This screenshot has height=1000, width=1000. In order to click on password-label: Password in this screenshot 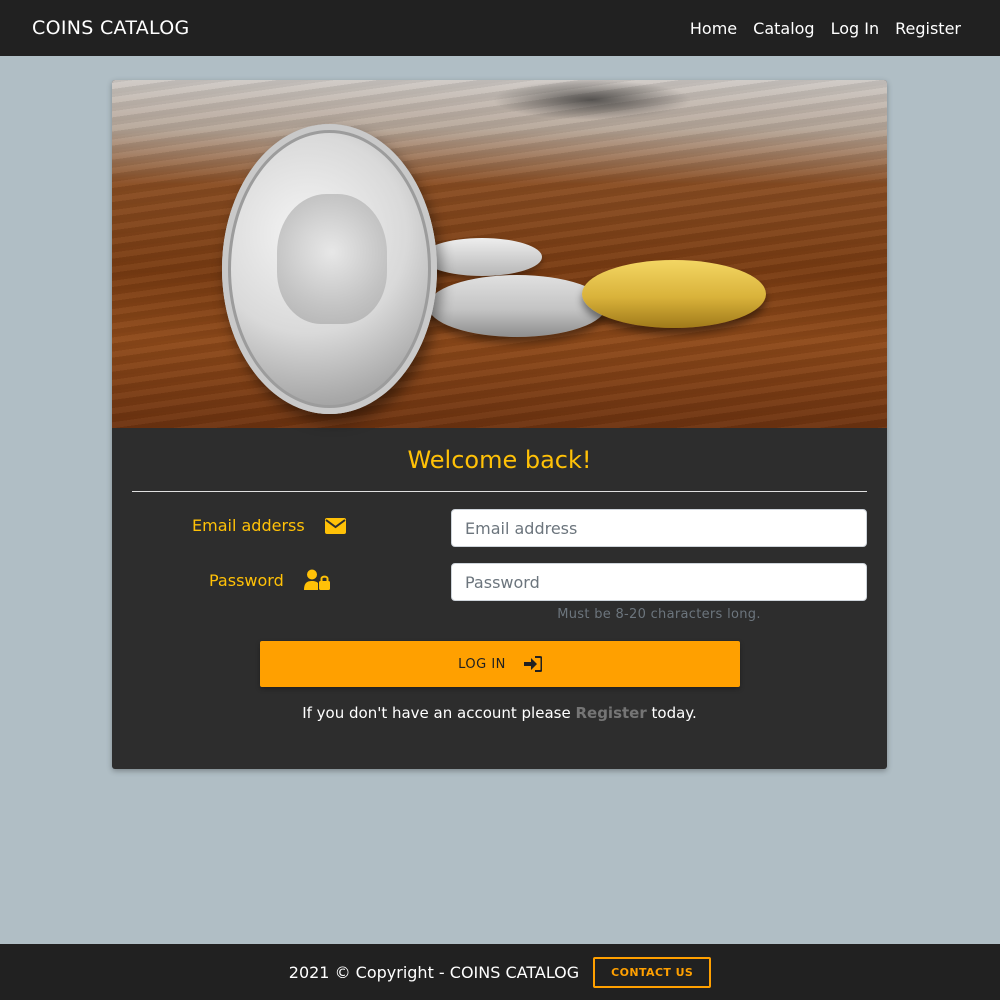, I will do `click(269, 580)`.